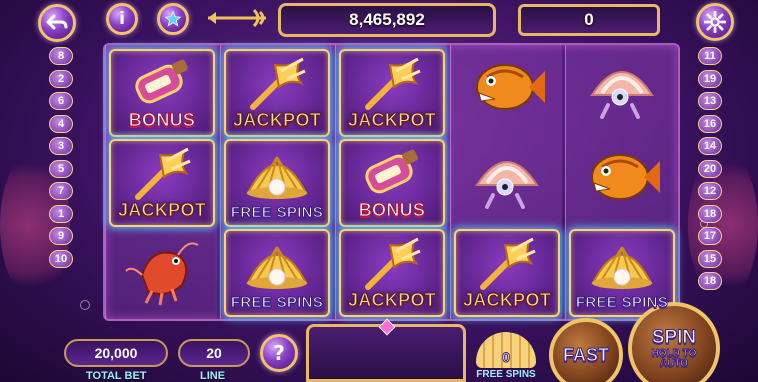 This screenshot has width=758, height=382. What do you see at coordinates (61, 56) in the screenshot?
I see `payline-marker: 8` at bounding box center [61, 56].